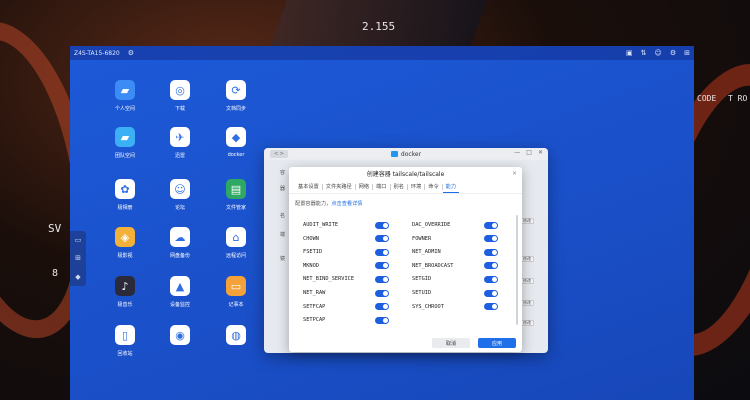 This screenshot has height=400, width=750. I want to click on desktop-app-文档同步: ⟳ 文档同步, so click(236, 96).